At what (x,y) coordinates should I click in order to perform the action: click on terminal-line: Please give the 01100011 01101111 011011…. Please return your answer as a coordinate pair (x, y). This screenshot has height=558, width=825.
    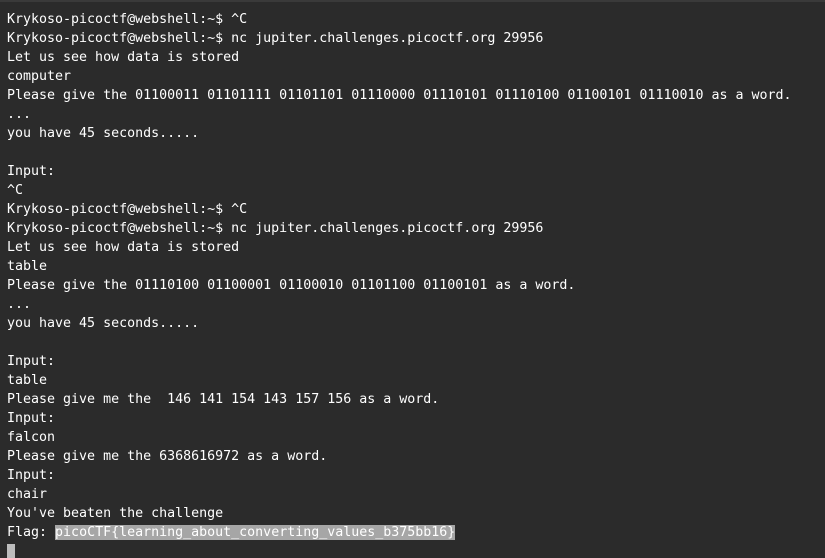
    Looking at the image, I should click on (399, 95).